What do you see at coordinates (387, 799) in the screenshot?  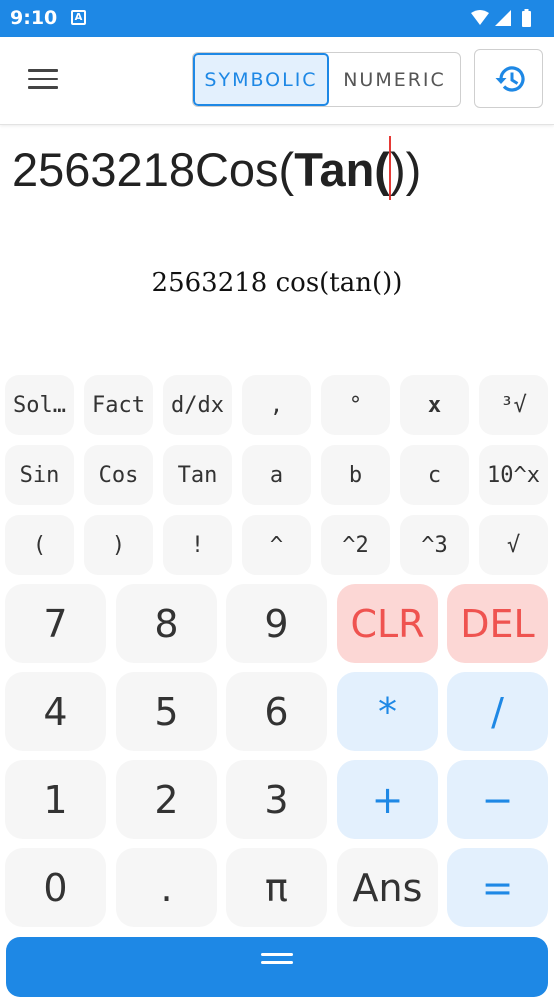 I see `add-button: +` at bounding box center [387, 799].